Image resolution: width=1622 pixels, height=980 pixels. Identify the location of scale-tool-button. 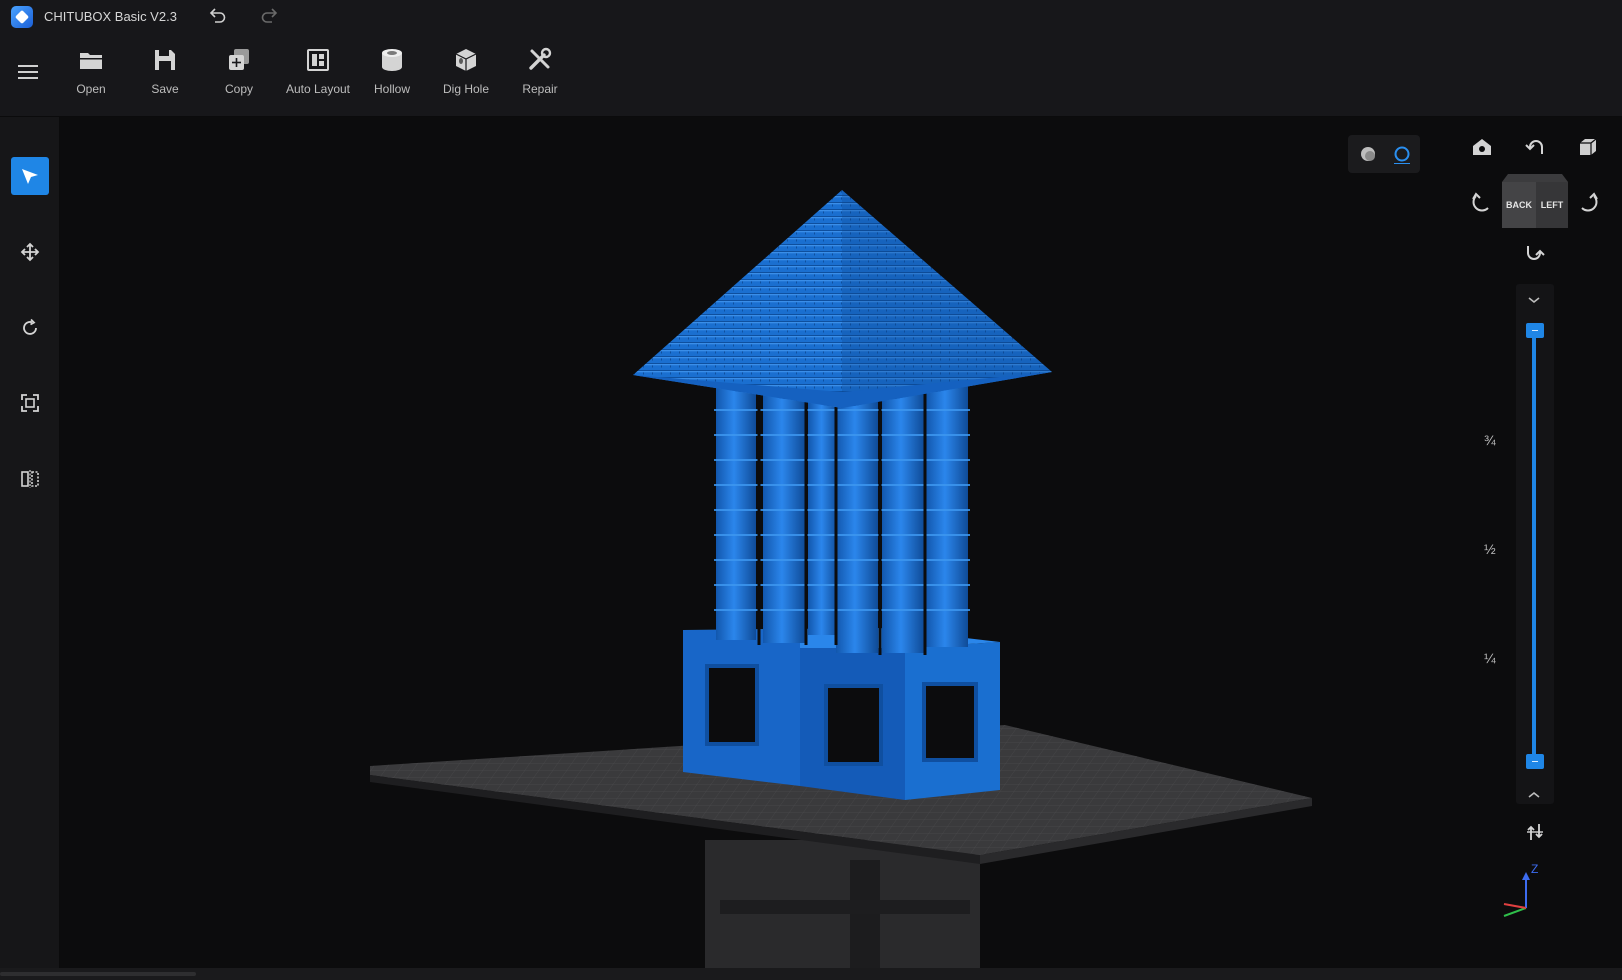
(30, 403).